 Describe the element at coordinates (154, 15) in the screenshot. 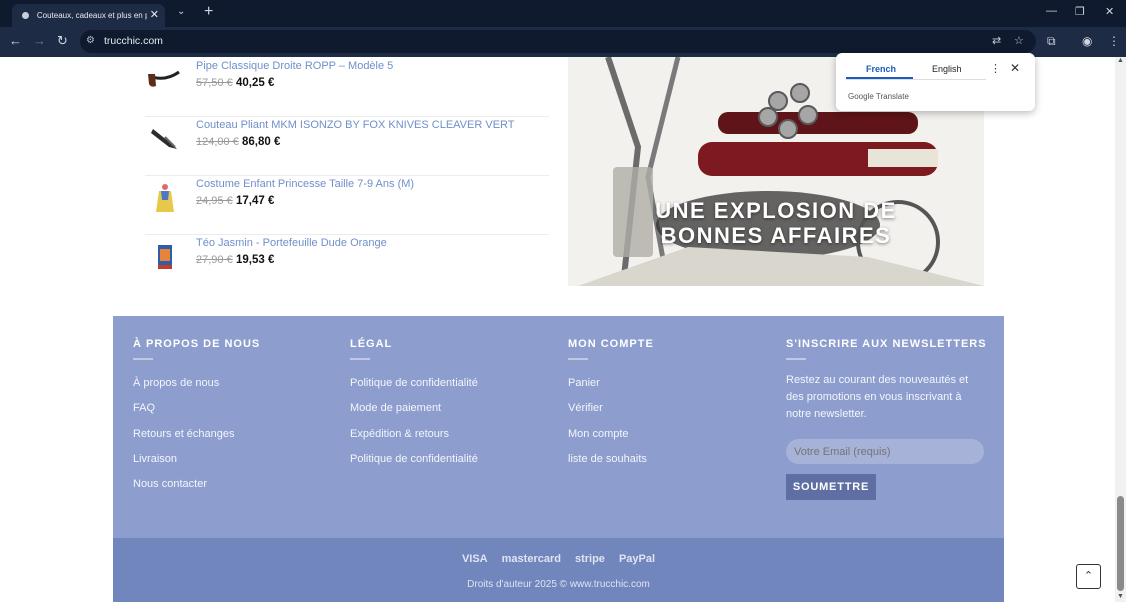

I see `close-tab-icon: ✕` at that location.